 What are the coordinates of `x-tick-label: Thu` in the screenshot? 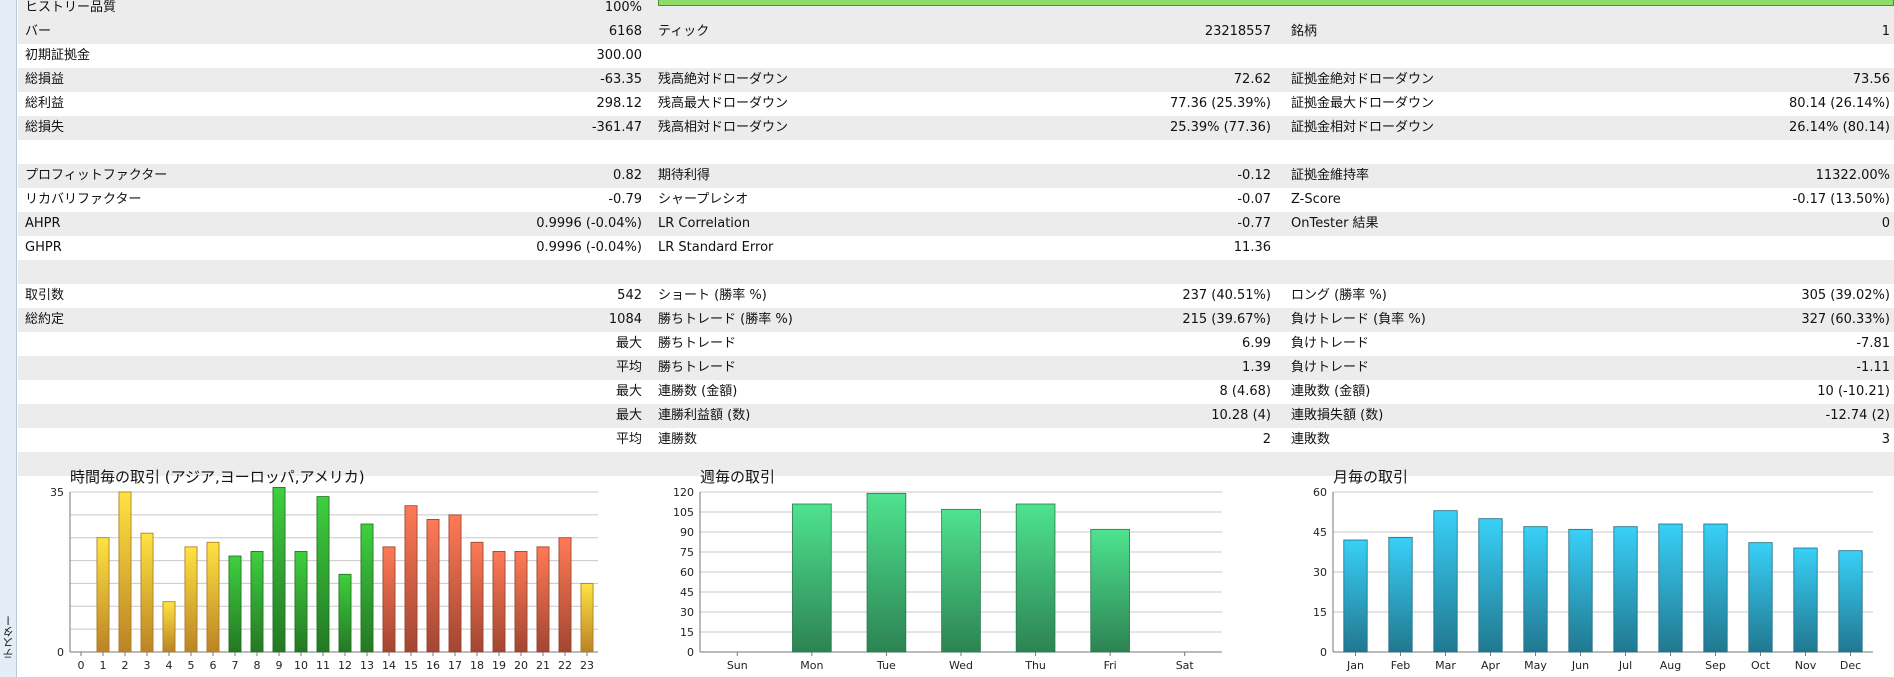 It's located at (1035, 665).